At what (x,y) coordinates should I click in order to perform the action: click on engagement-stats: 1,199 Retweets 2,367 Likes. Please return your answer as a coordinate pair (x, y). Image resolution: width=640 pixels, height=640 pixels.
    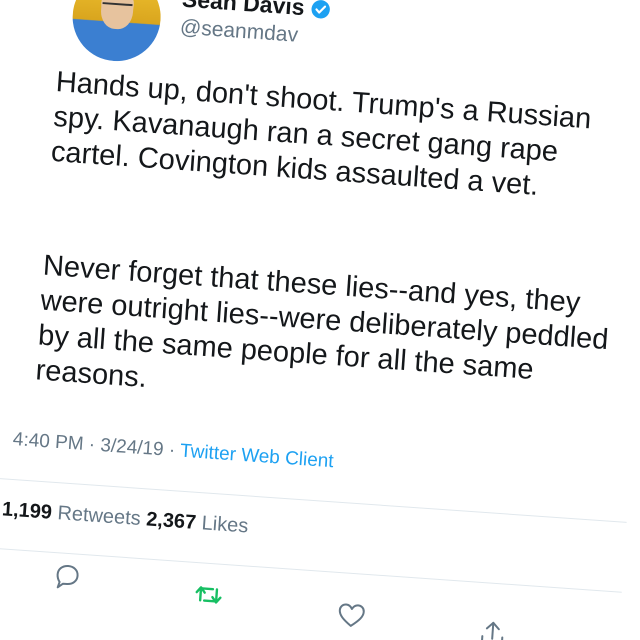
    Looking at the image, I should click on (125, 518).